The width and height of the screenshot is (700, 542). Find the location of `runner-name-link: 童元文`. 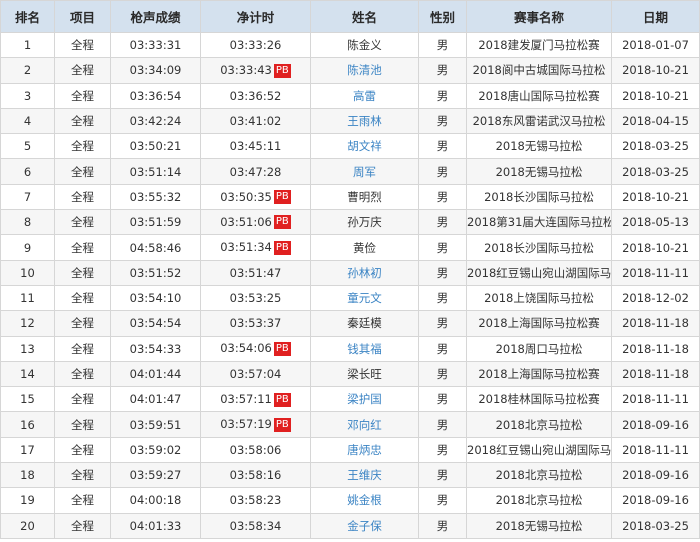

runner-name-link: 童元文 is located at coordinates (364, 298).